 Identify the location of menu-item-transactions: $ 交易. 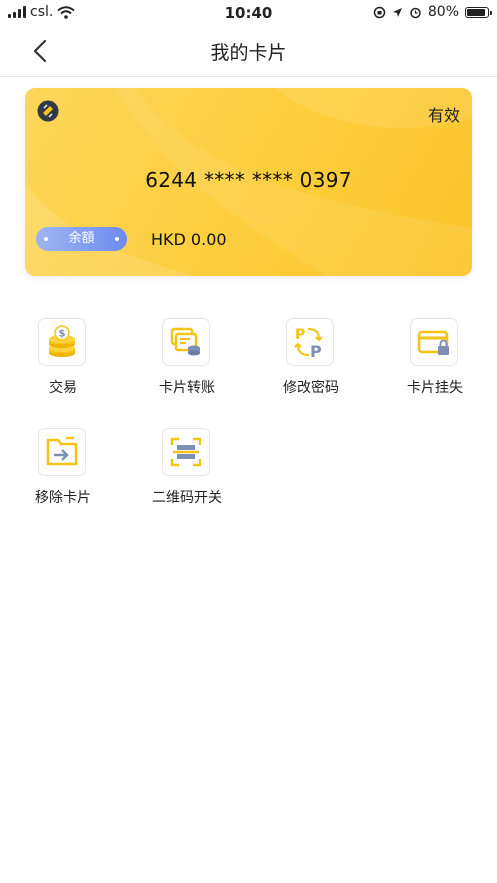
(63, 363).